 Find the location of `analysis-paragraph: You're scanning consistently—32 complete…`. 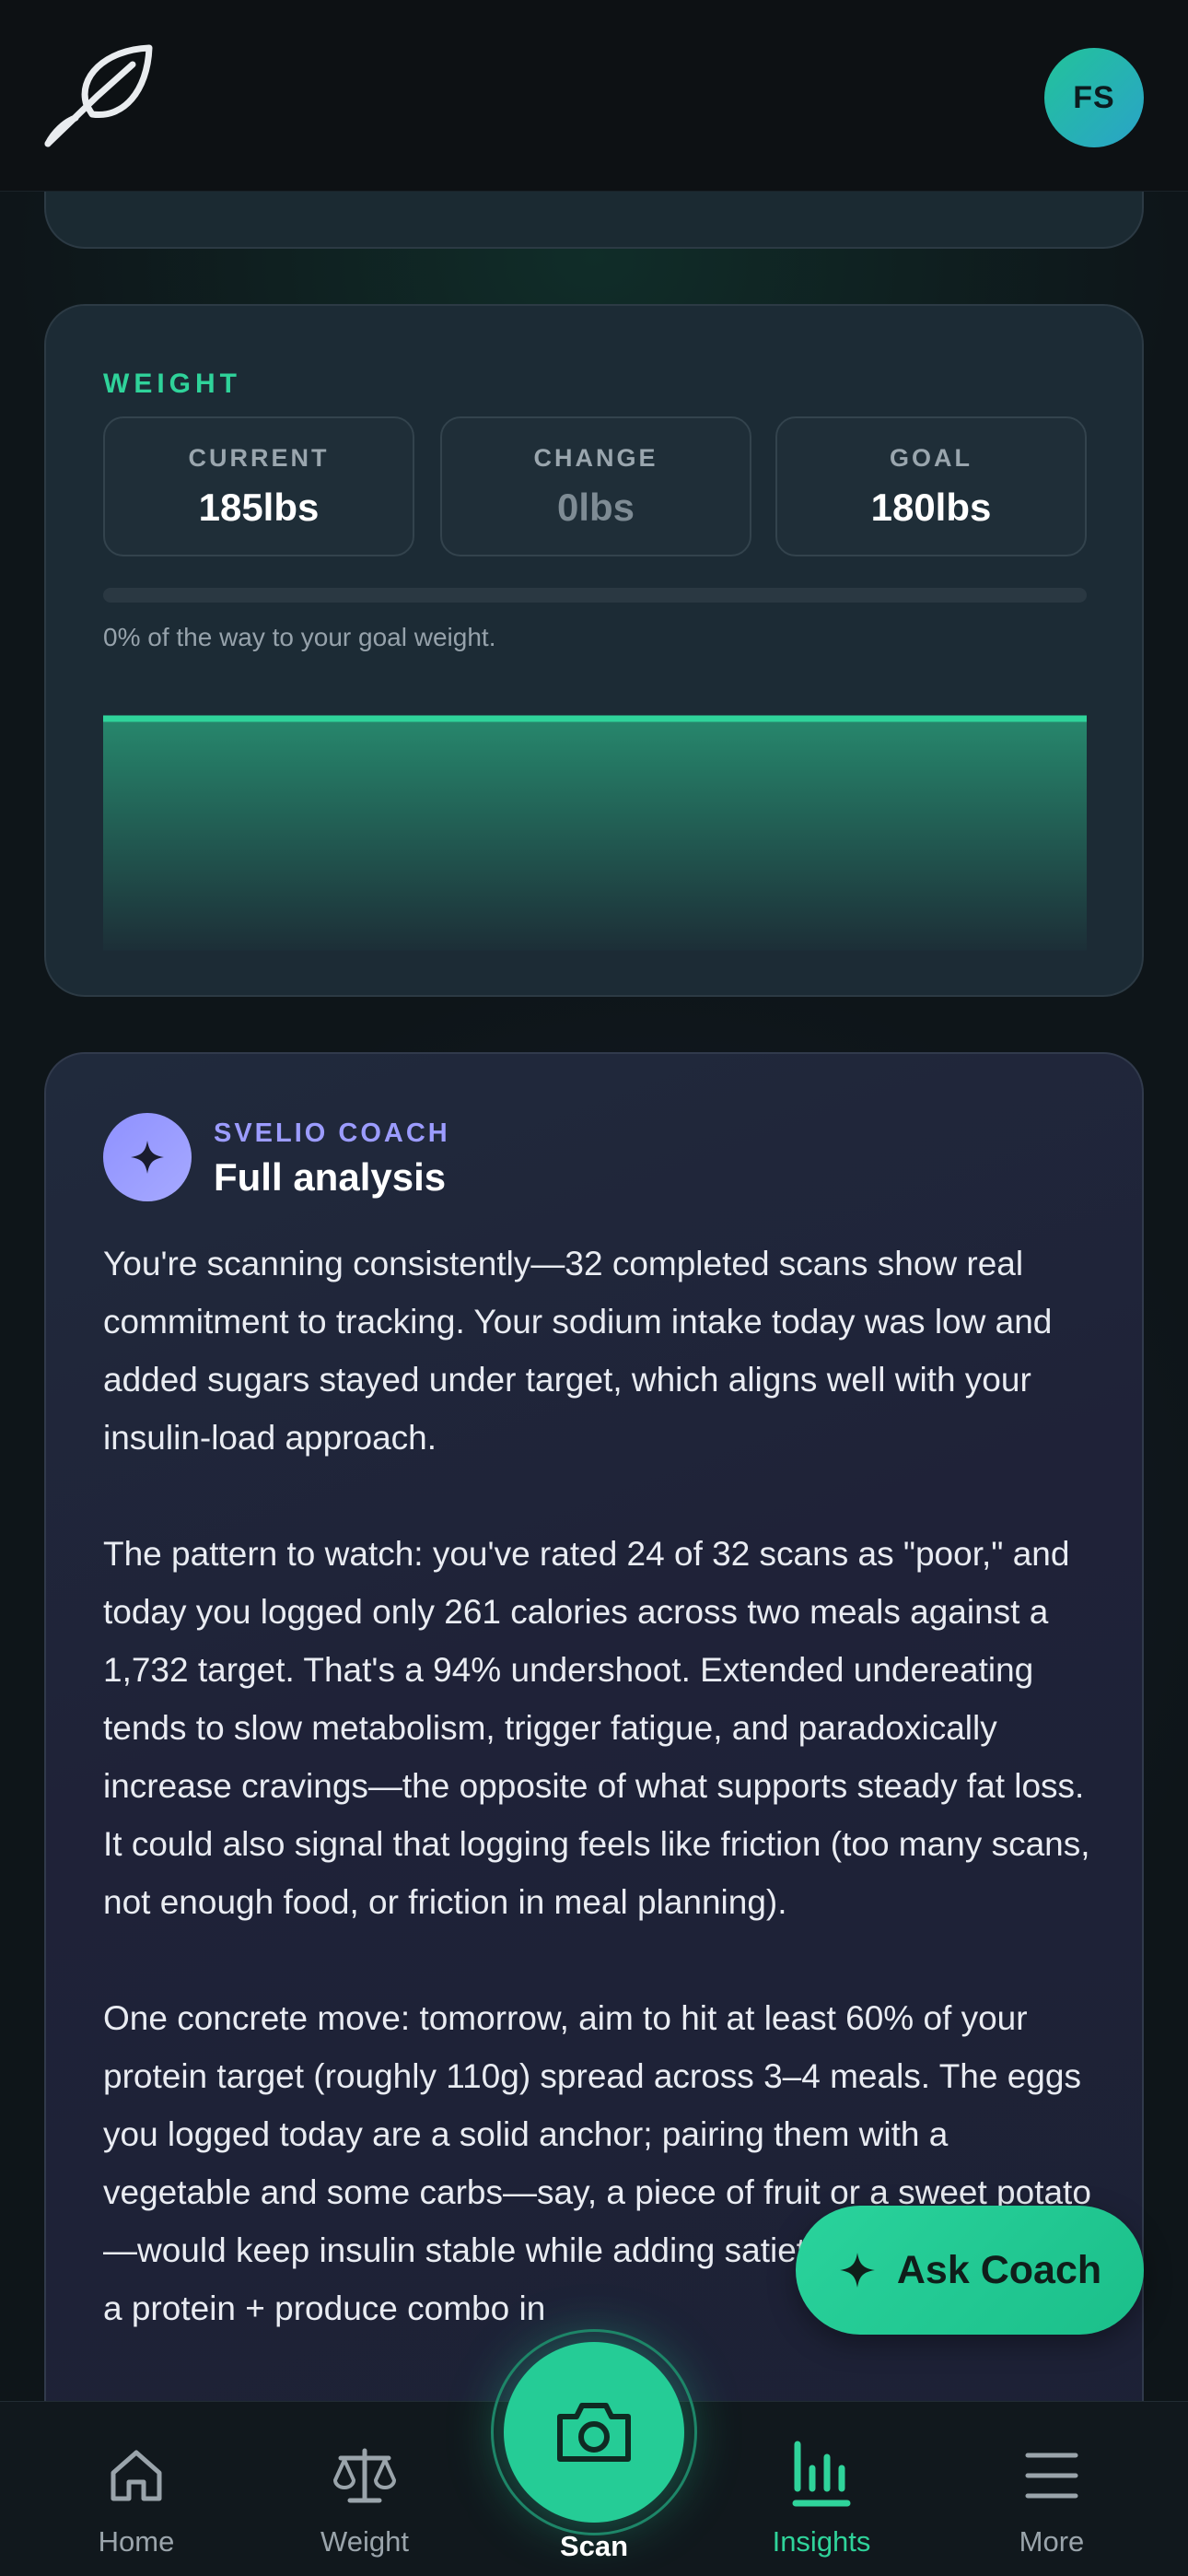

analysis-paragraph: You're scanning consistently—32 complete… is located at coordinates (578, 1351).